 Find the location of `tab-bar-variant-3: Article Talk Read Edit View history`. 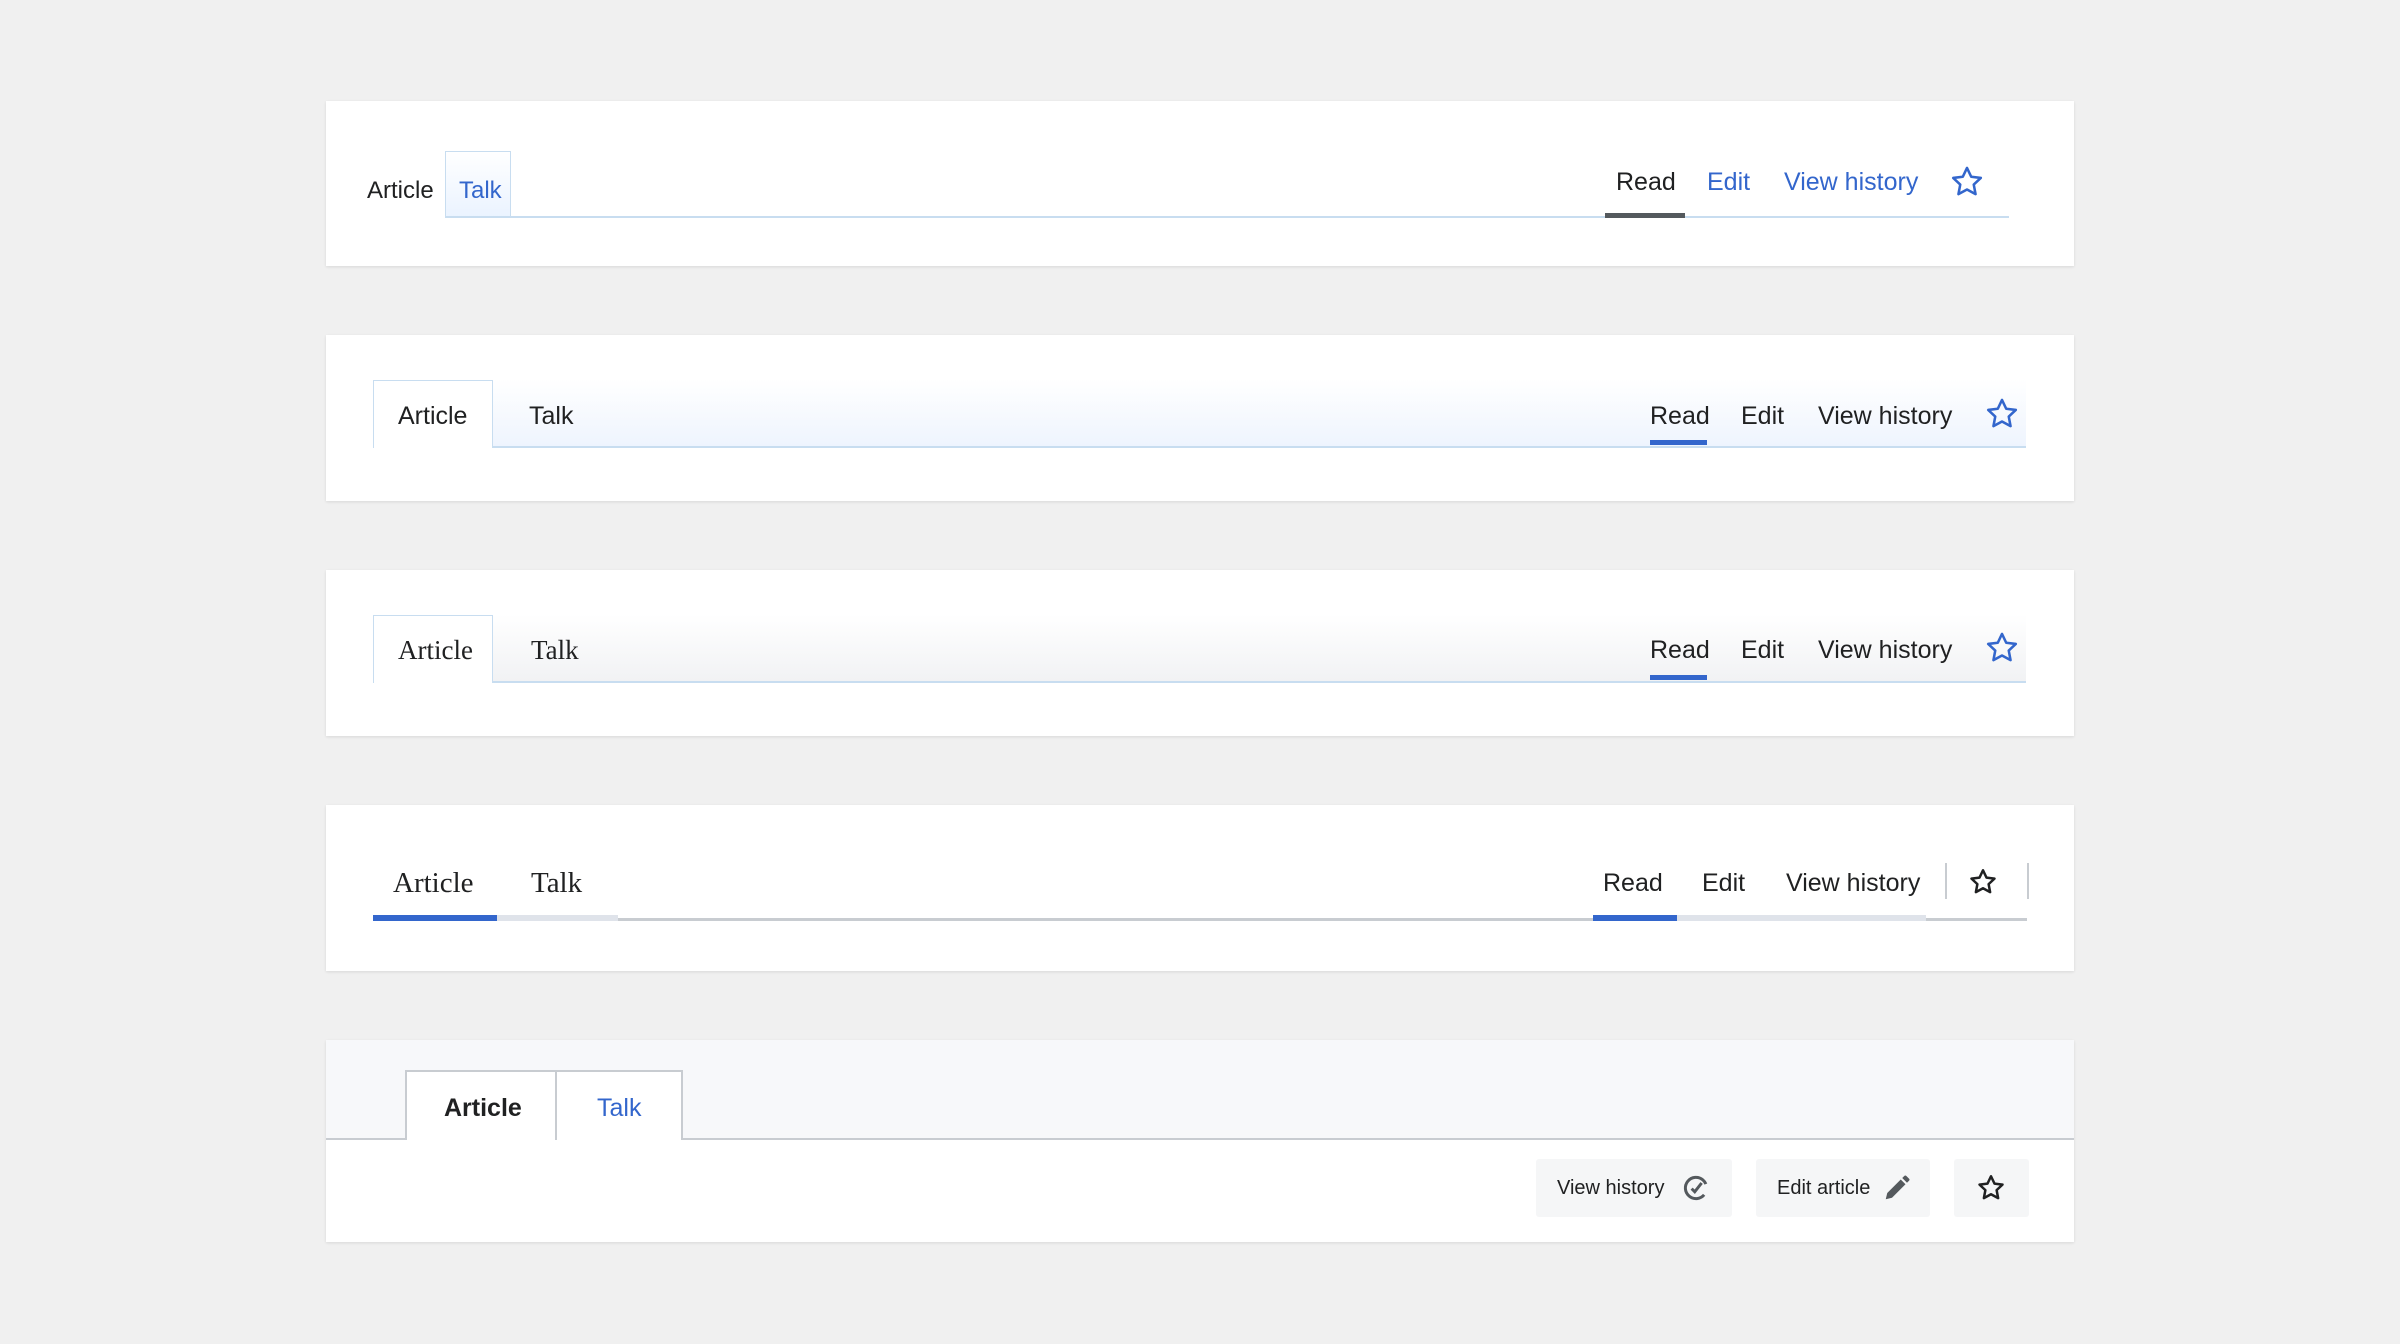

tab-bar-variant-3: Article Talk Read Edit View history is located at coordinates (1200, 653).